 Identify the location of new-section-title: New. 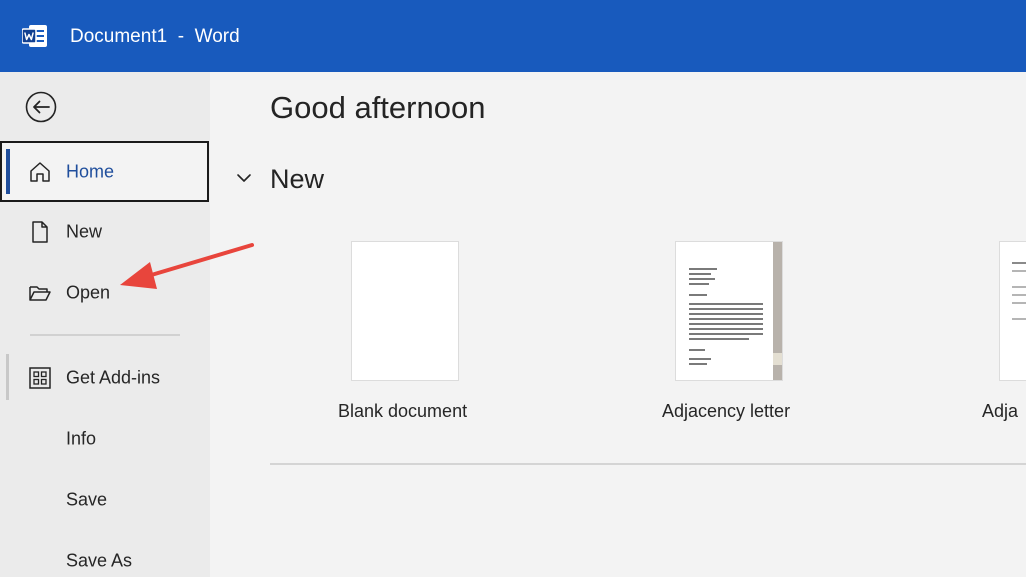
(297, 179).